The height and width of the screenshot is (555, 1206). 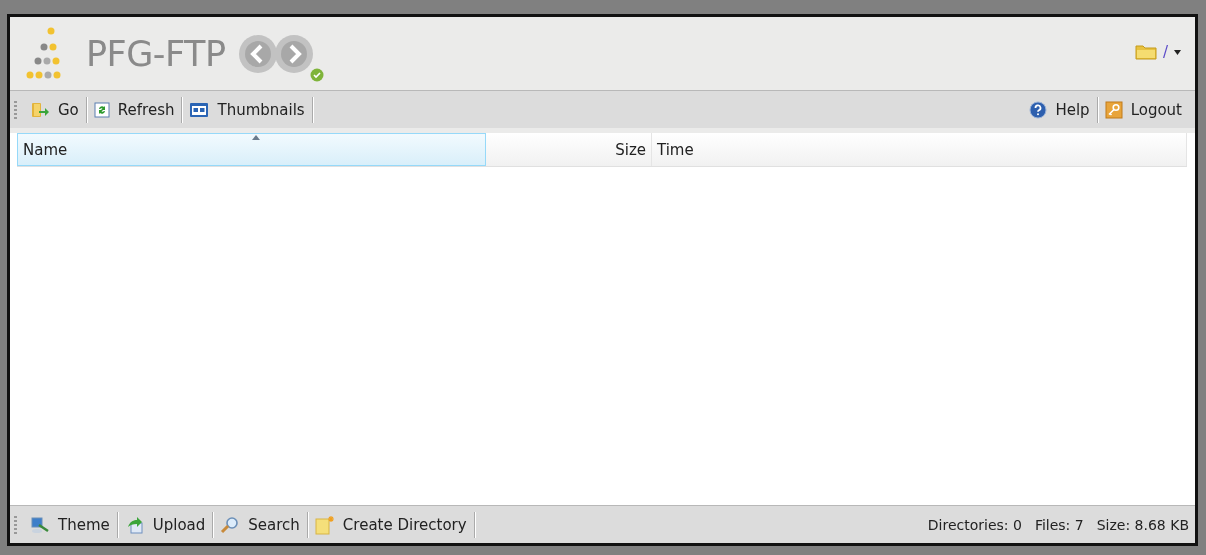 I want to click on theme-button: Theme, so click(x=70, y=524).